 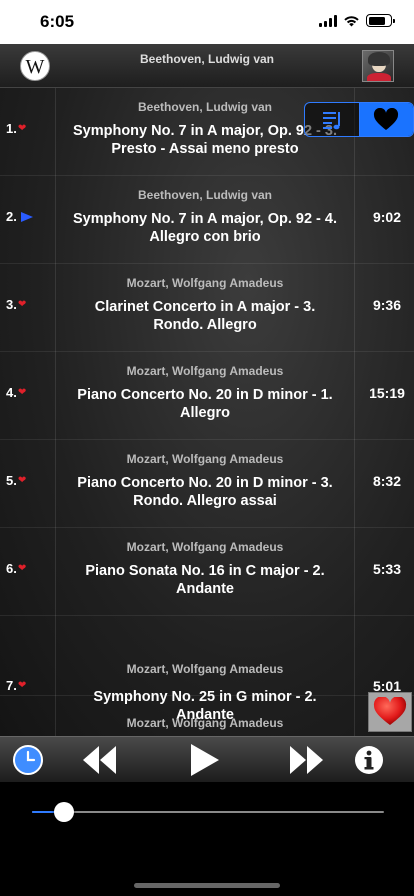 I want to click on mode-toggle, so click(x=359, y=119).